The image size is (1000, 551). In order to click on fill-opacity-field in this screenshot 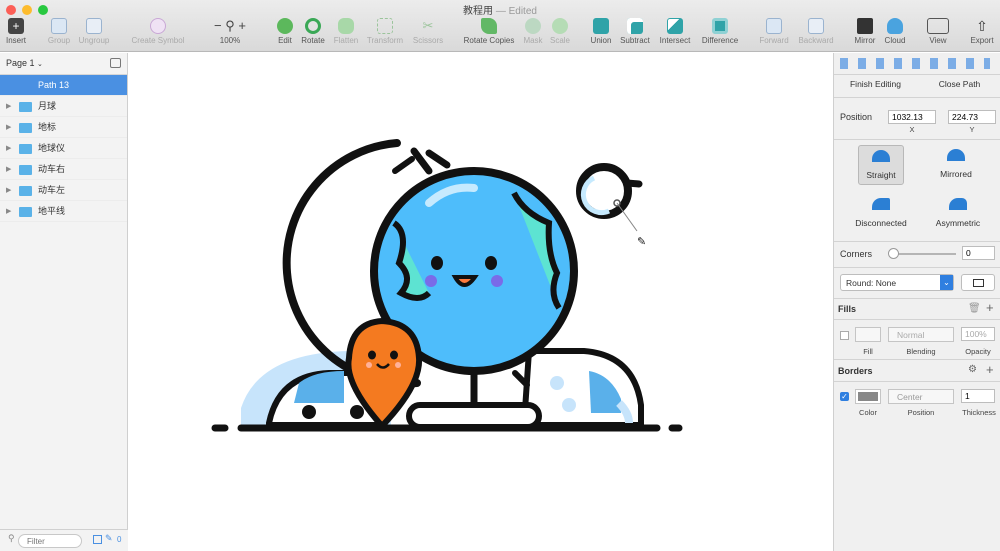, I will do `click(978, 334)`.